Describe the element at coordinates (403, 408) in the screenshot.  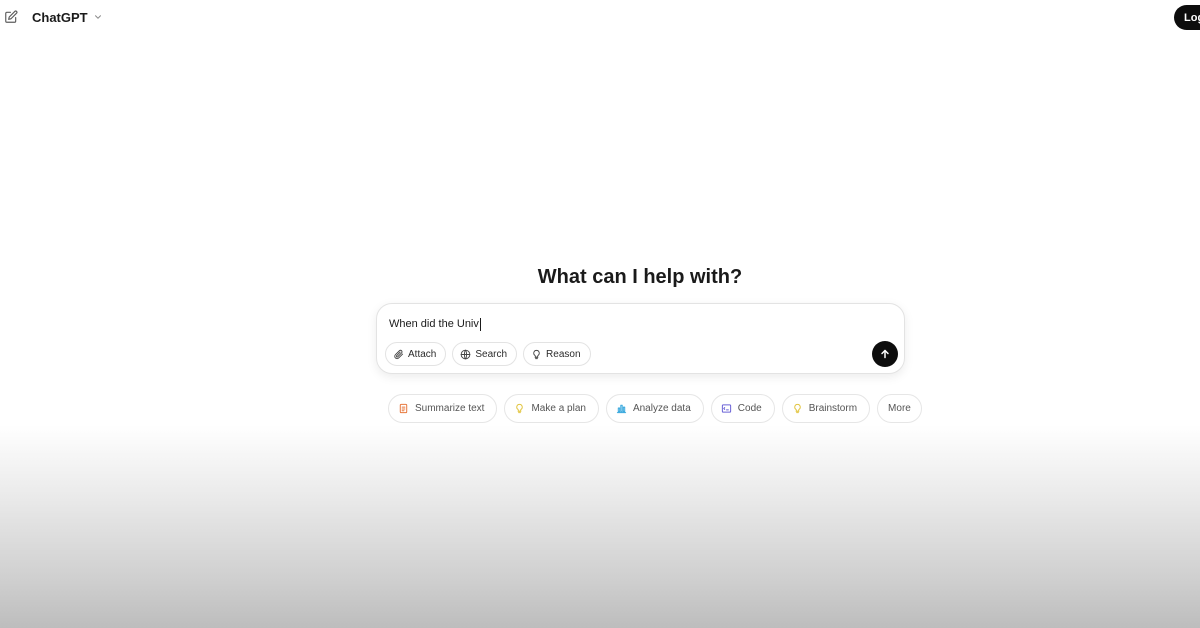
I see `document-icon` at that location.